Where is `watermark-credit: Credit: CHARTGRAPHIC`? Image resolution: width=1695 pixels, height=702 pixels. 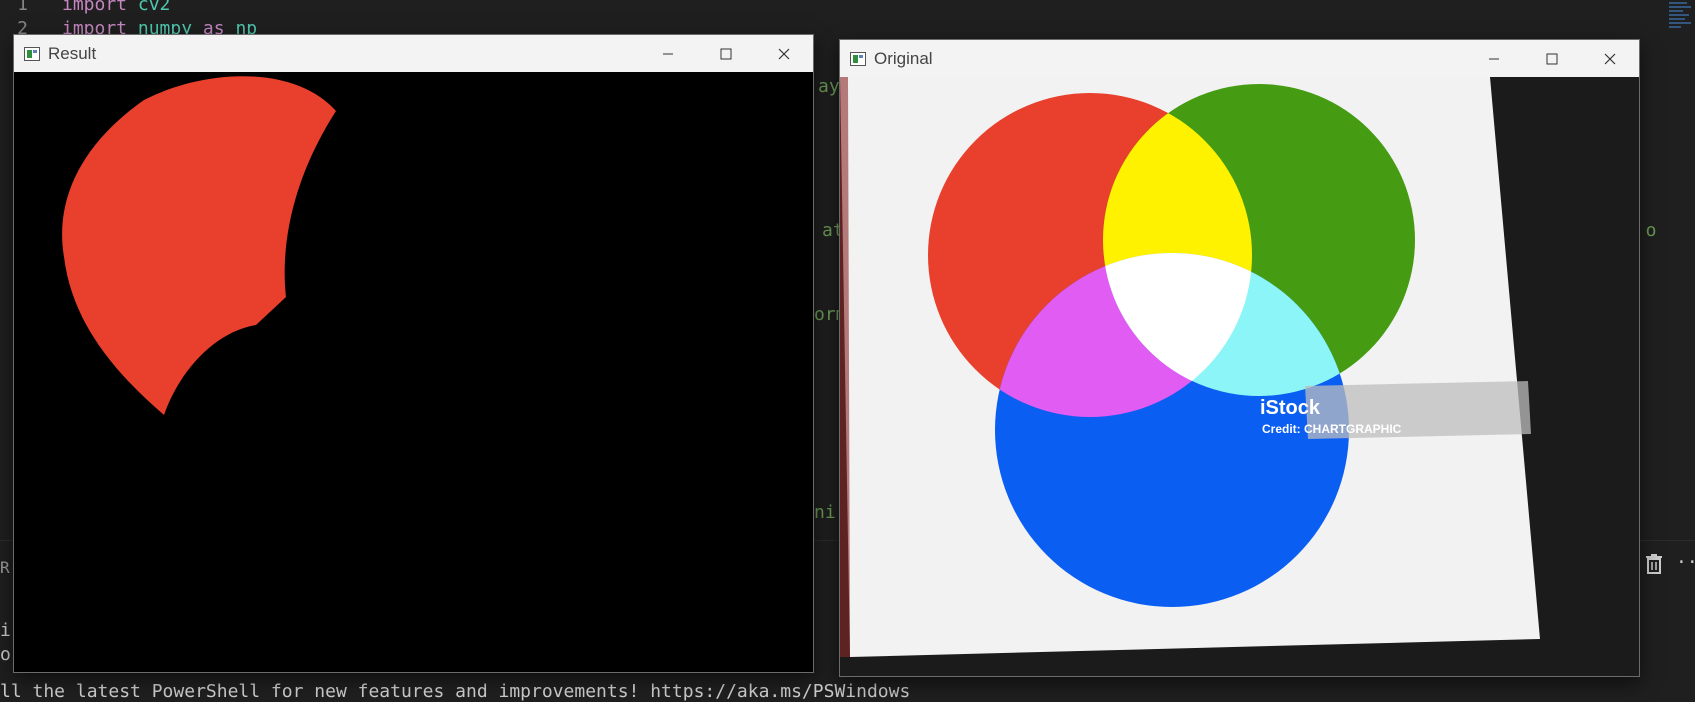
watermark-credit: Credit: CHARTGRAPHIC is located at coordinates (1332, 429).